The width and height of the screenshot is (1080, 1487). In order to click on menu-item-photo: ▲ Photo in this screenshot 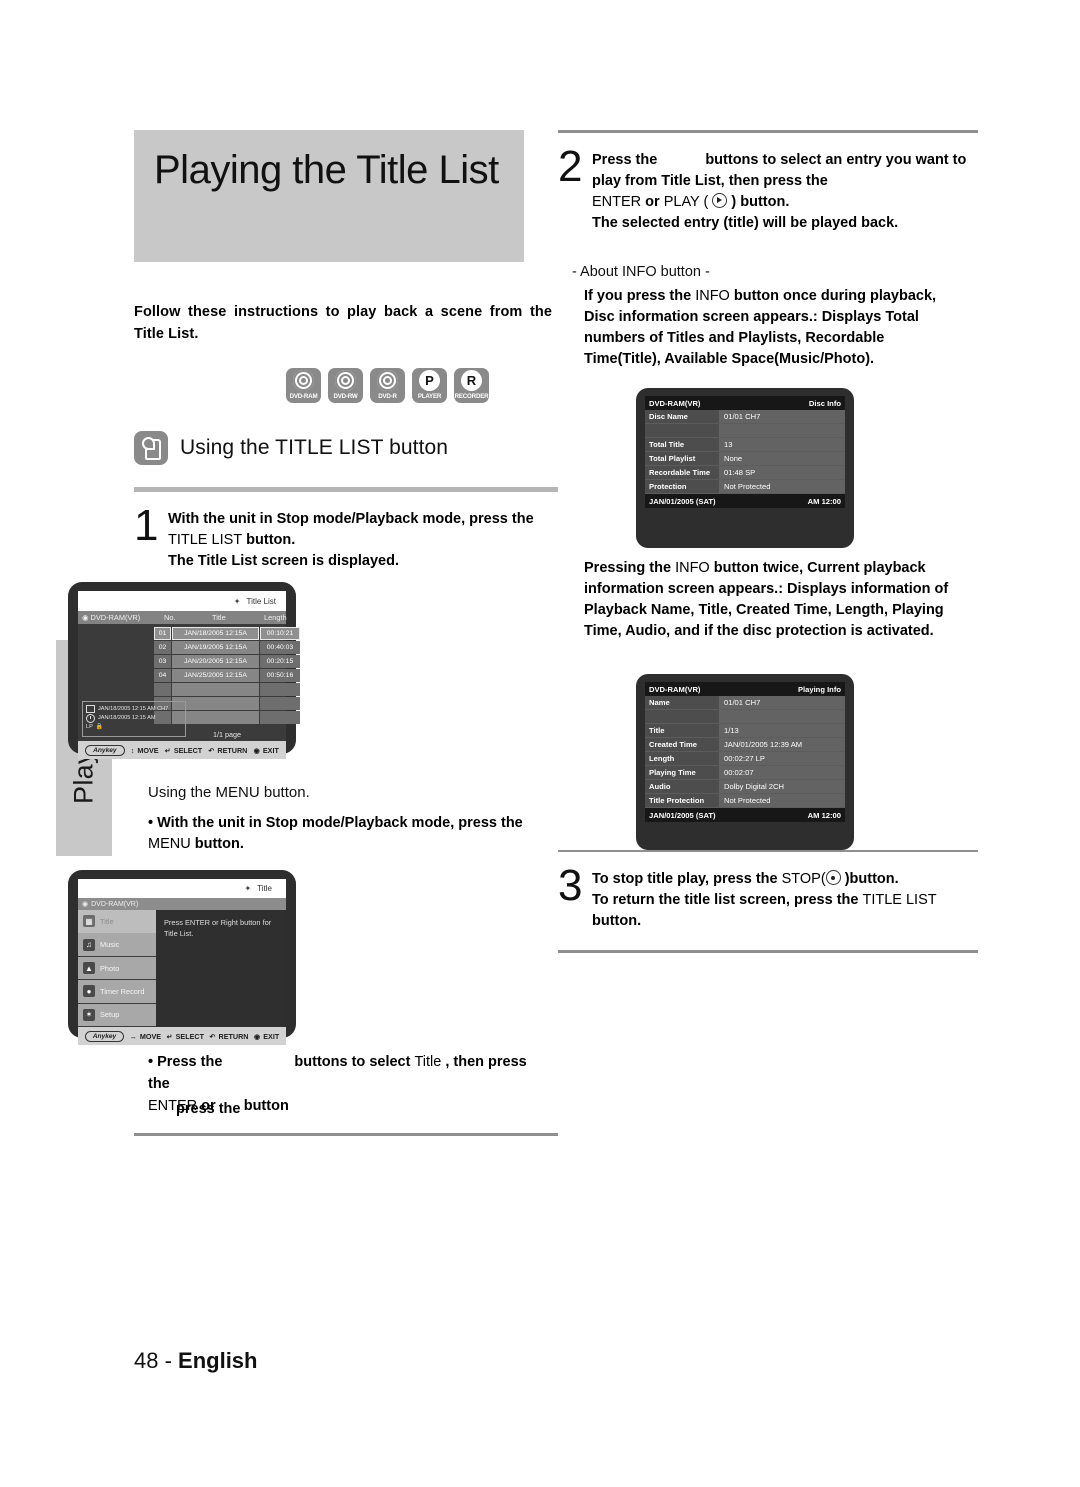, I will do `click(117, 968)`.